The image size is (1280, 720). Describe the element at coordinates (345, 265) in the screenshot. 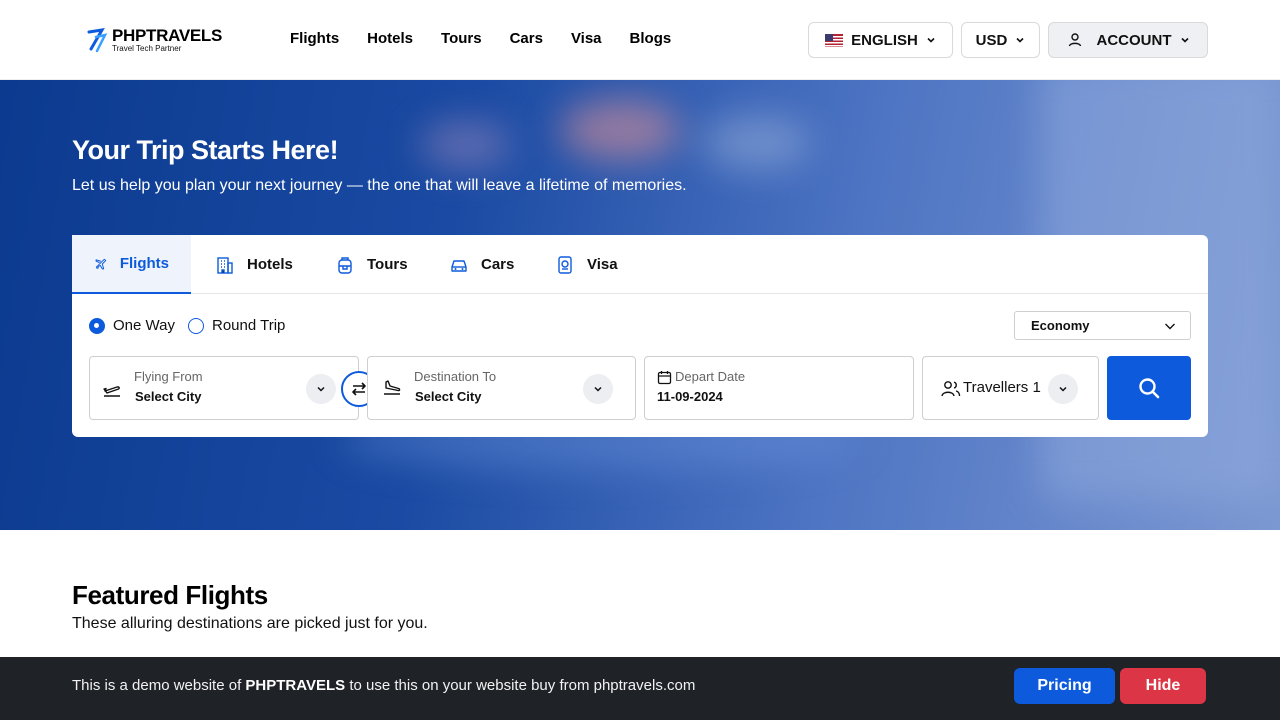

I see `backpack-icon` at that location.